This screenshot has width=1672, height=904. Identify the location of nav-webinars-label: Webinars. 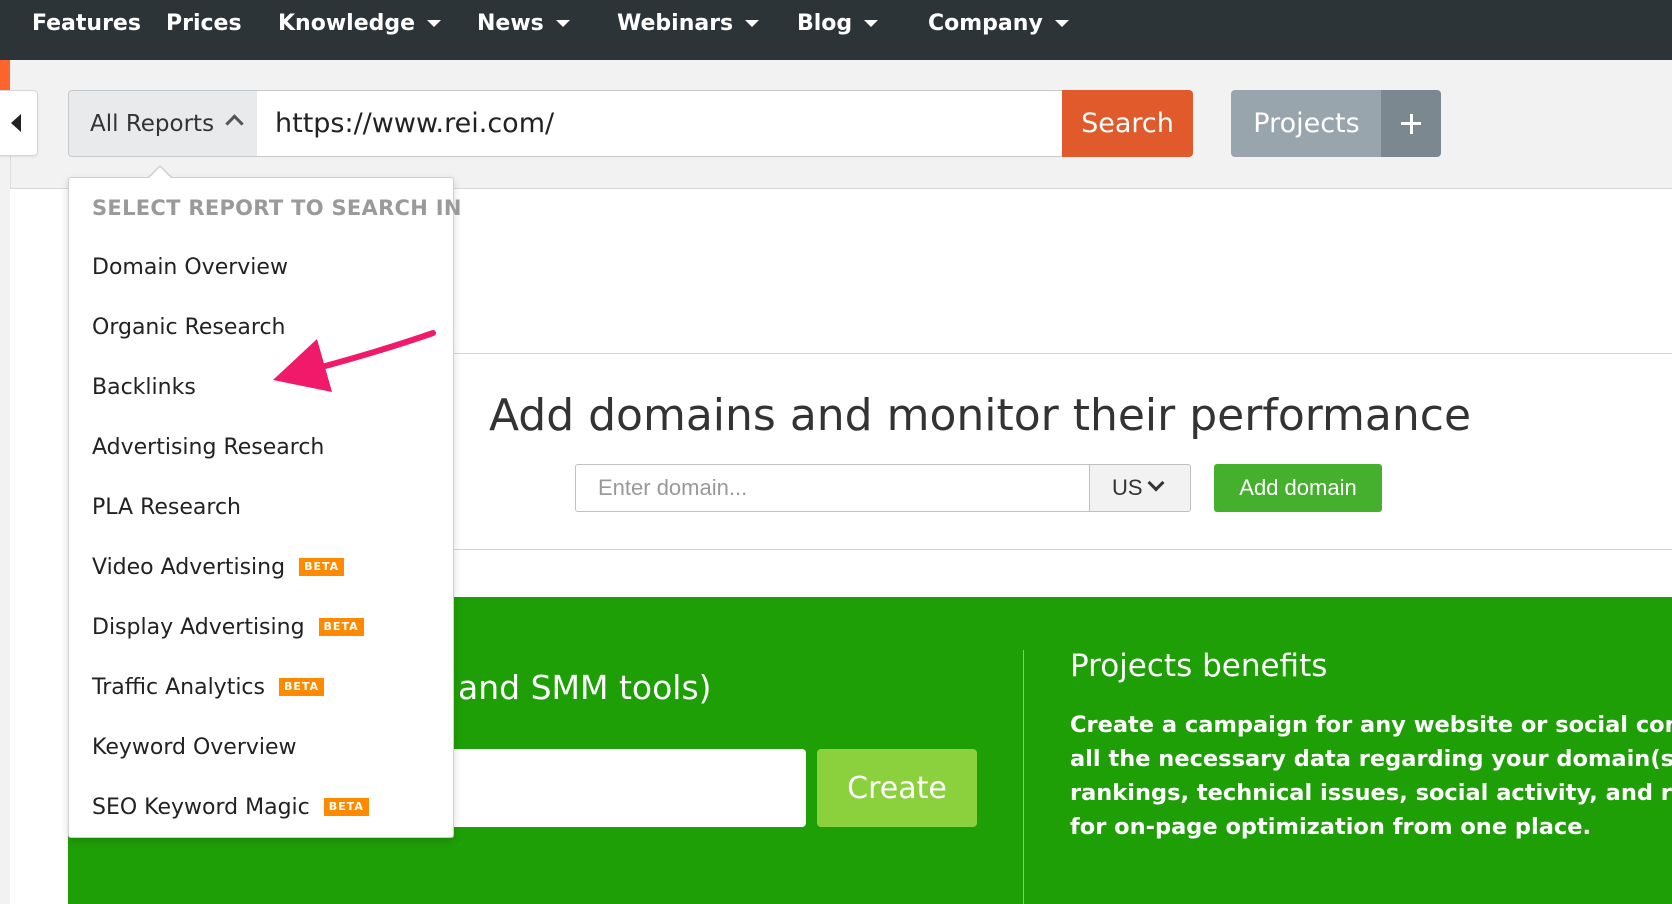
(675, 23).